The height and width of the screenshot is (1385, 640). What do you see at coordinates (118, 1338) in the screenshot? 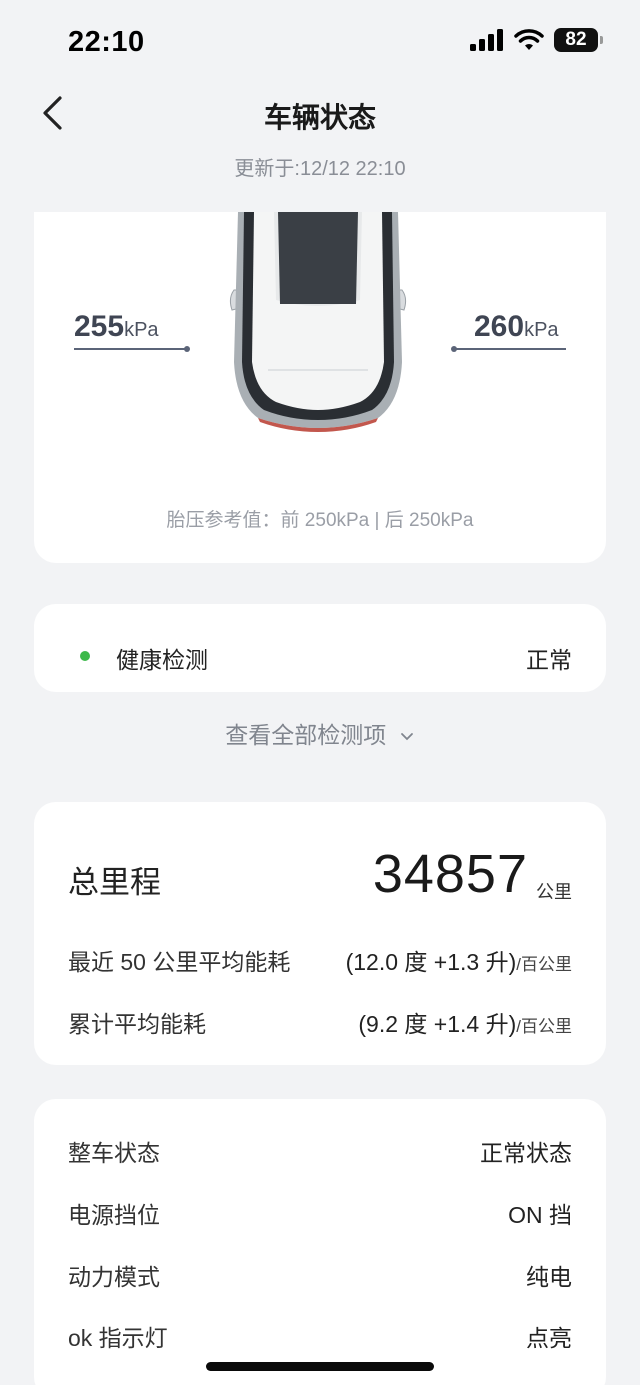
I see `status-row-label: ok 指示灯` at bounding box center [118, 1338].